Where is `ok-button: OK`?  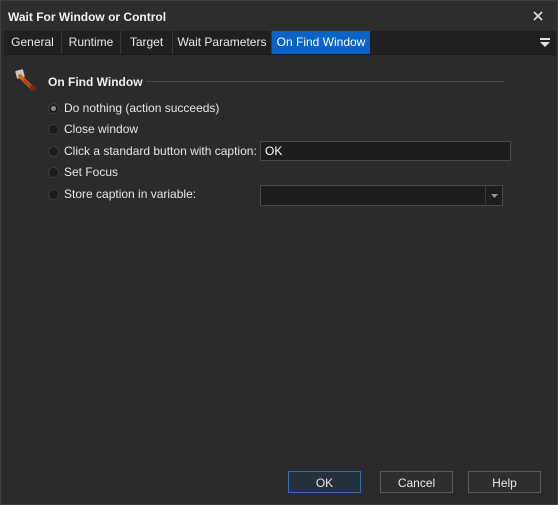
ok-button: OK is located at coordinates (324, 482).